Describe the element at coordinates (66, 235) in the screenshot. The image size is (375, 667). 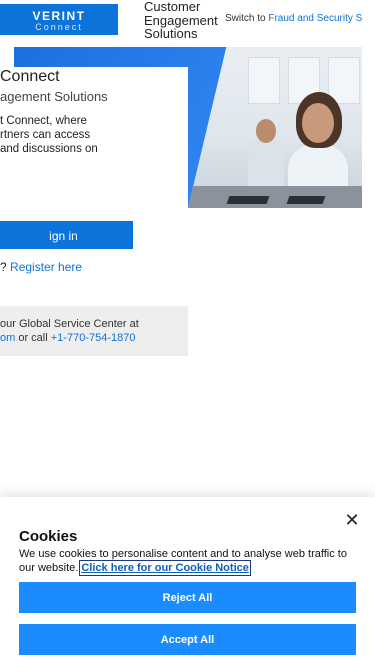
I see `sign-in-button: ign in` at that location.